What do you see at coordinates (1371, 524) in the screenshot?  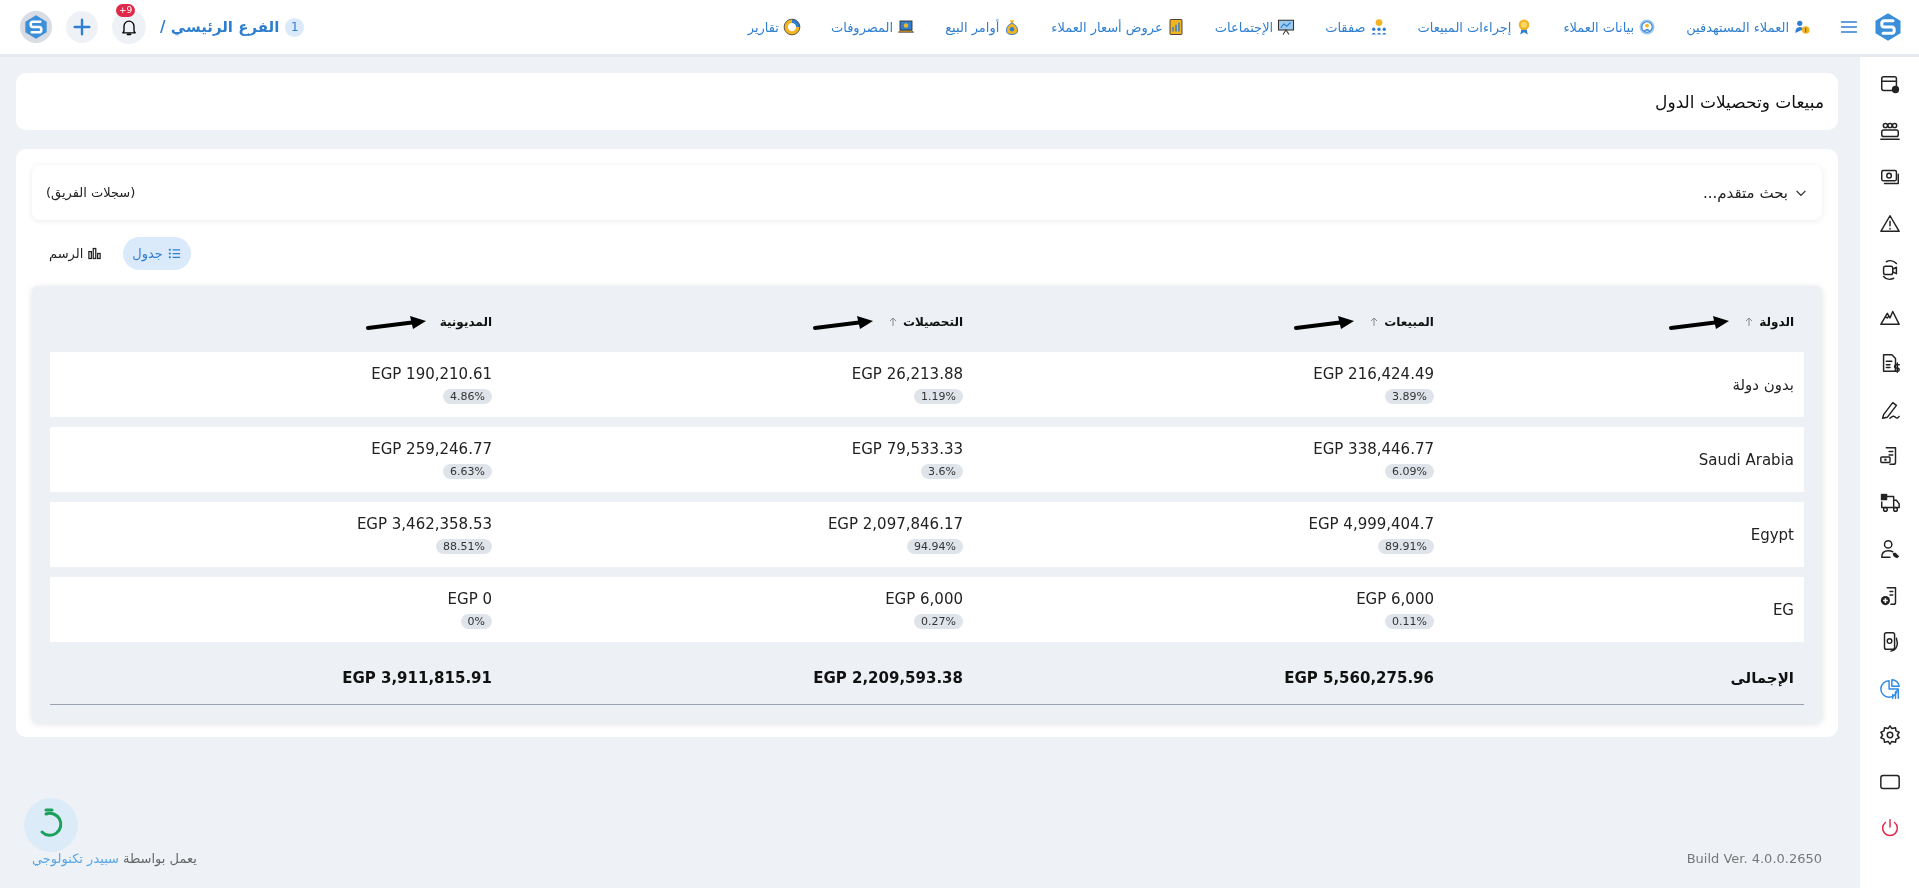 I see `amount-text: EGP 4,999,404.7` at bounding box center [1371, 524].